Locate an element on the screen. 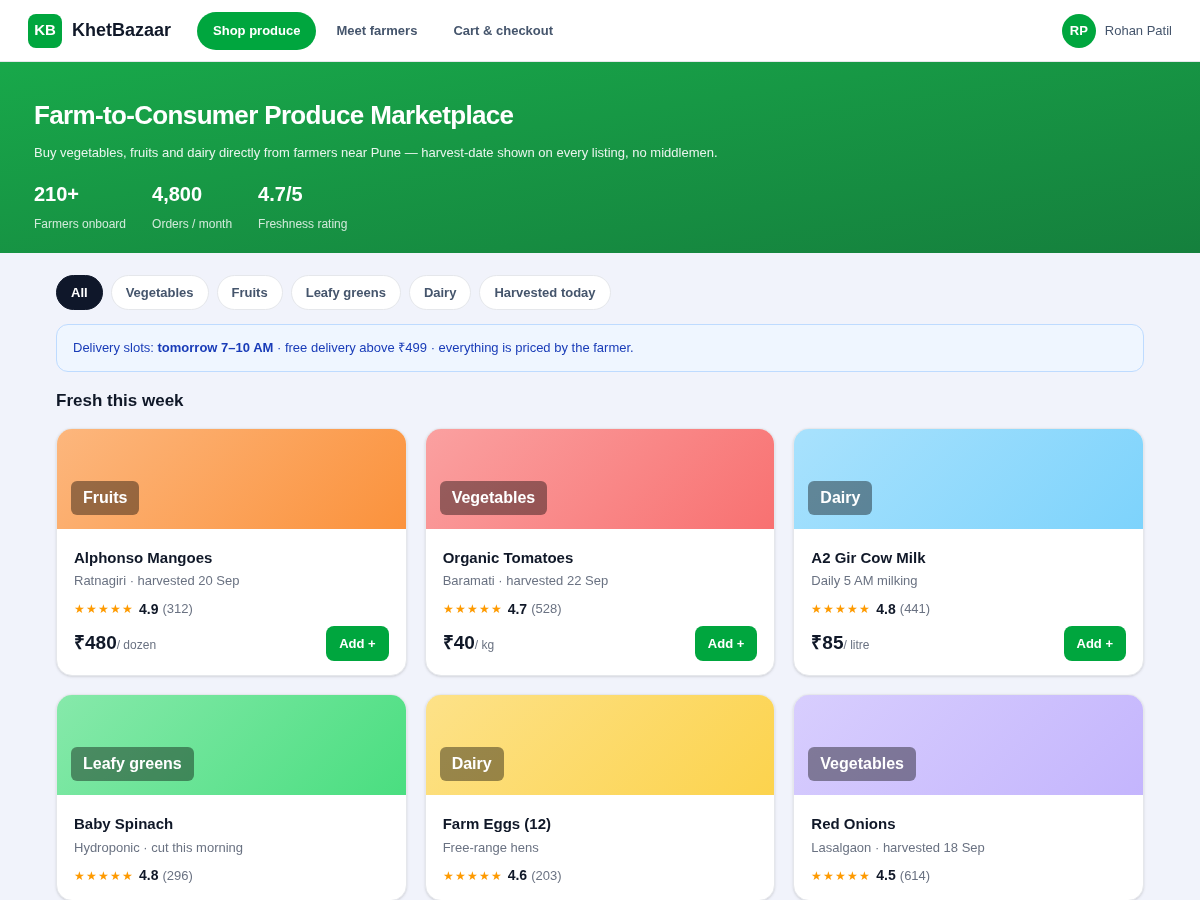  filter-chip: Vegetables is located at coordinates (159, 292).